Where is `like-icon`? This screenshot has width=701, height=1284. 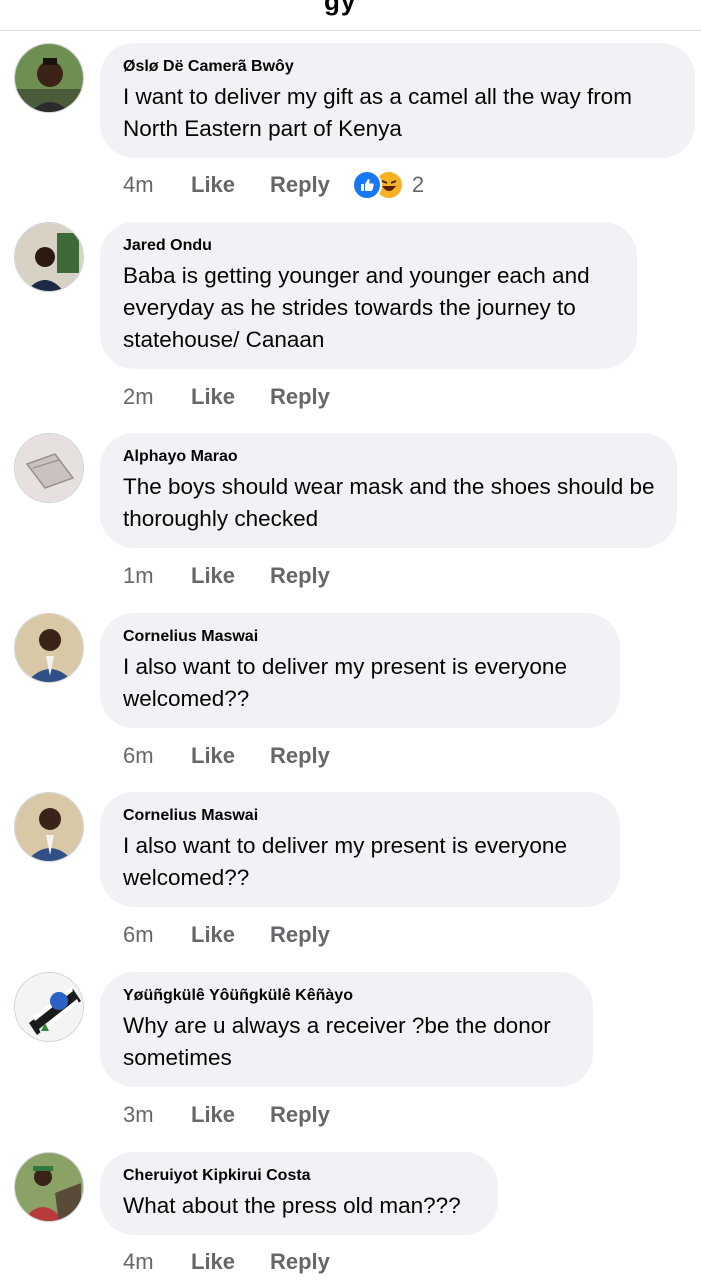
like-icon is located at coordinates (366, 185).